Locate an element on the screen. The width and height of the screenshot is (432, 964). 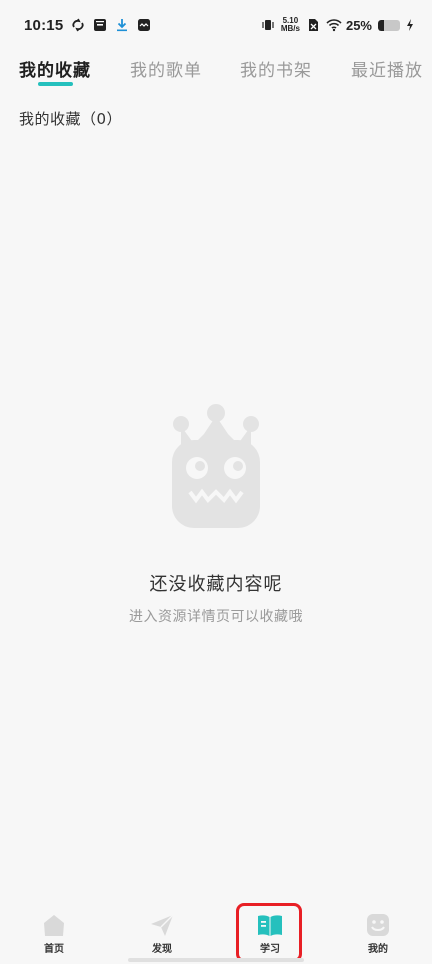
bottom-nav: 首页 发现 学习 我的 is located at coordinates (216, 933).